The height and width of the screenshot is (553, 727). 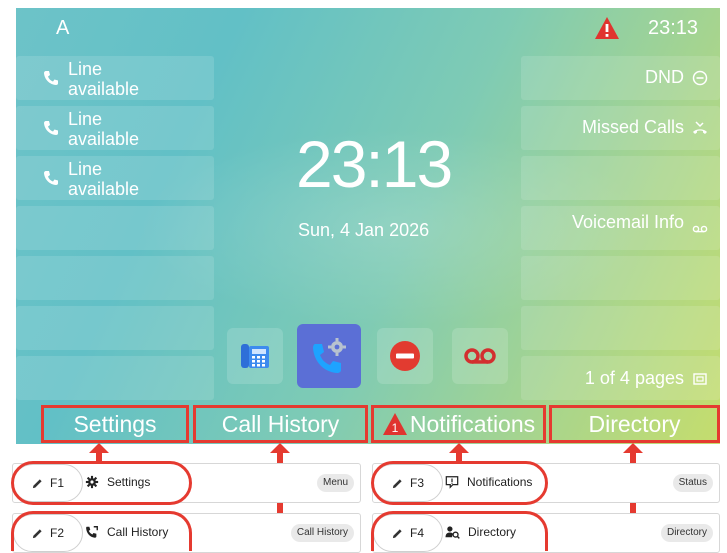 I want to click on app-dock, so click(x=368, y=356).